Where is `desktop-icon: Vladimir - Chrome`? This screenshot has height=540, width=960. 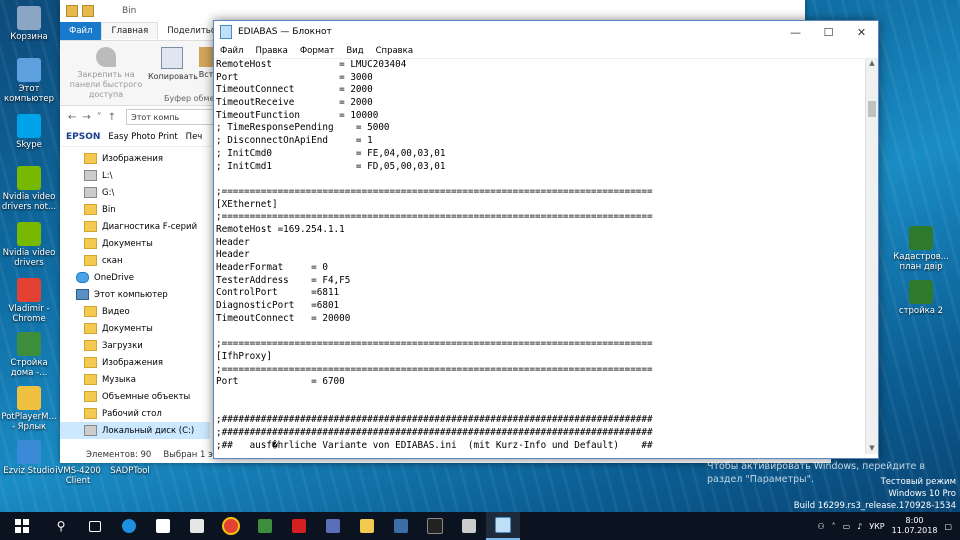
desktop-icon: Vladimir - Chrome is located at coordinates (29, 301).